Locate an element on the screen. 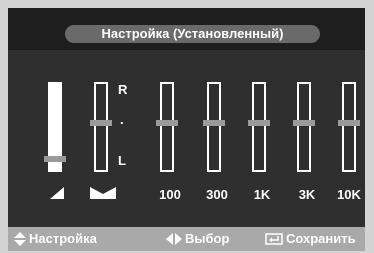  adjust-hint-label: Настройка is located at coordinates (63, 238).